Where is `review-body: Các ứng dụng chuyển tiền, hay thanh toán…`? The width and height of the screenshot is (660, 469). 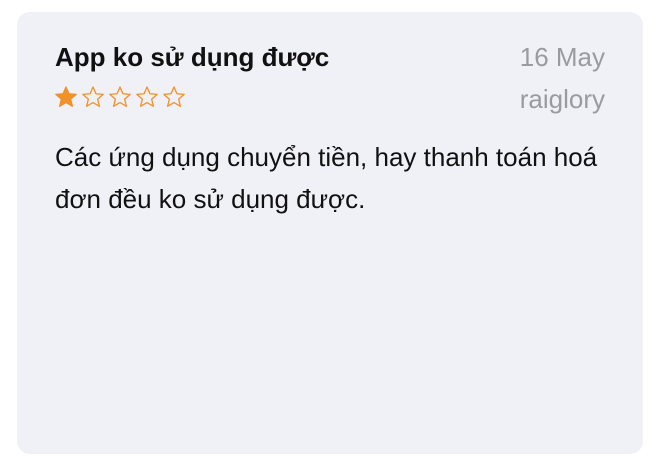 review-body: Các ứng dụng chuyển tiền, hay thanh toán… is located at coordinates (326, 178).